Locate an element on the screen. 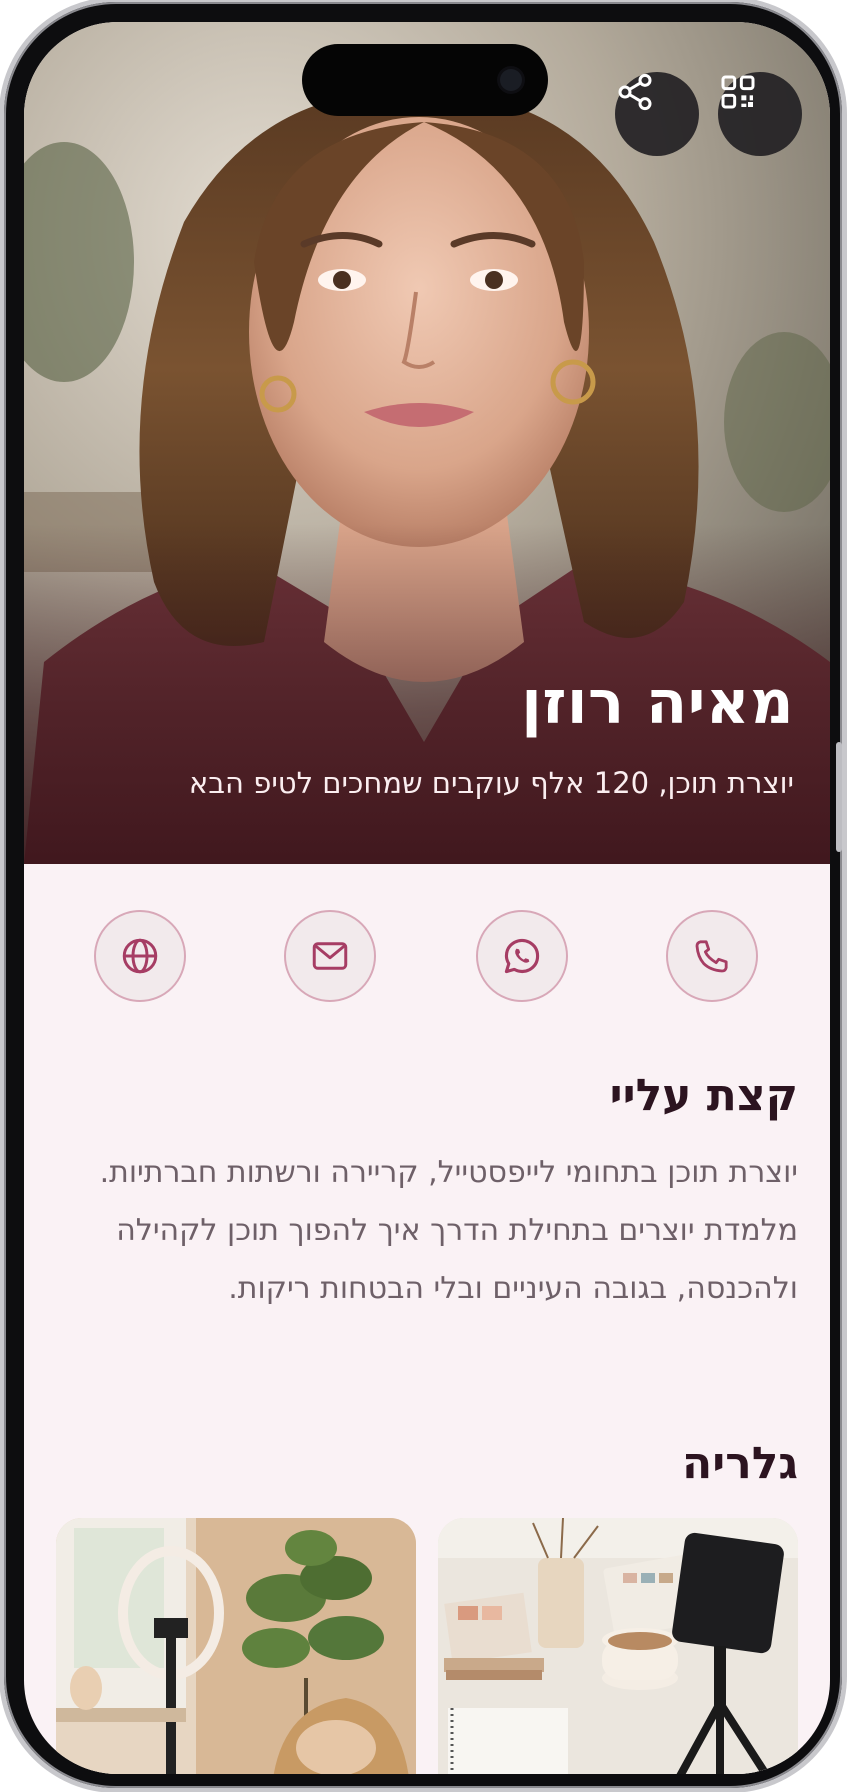  contact-actions is located at coordinates (427, 958).